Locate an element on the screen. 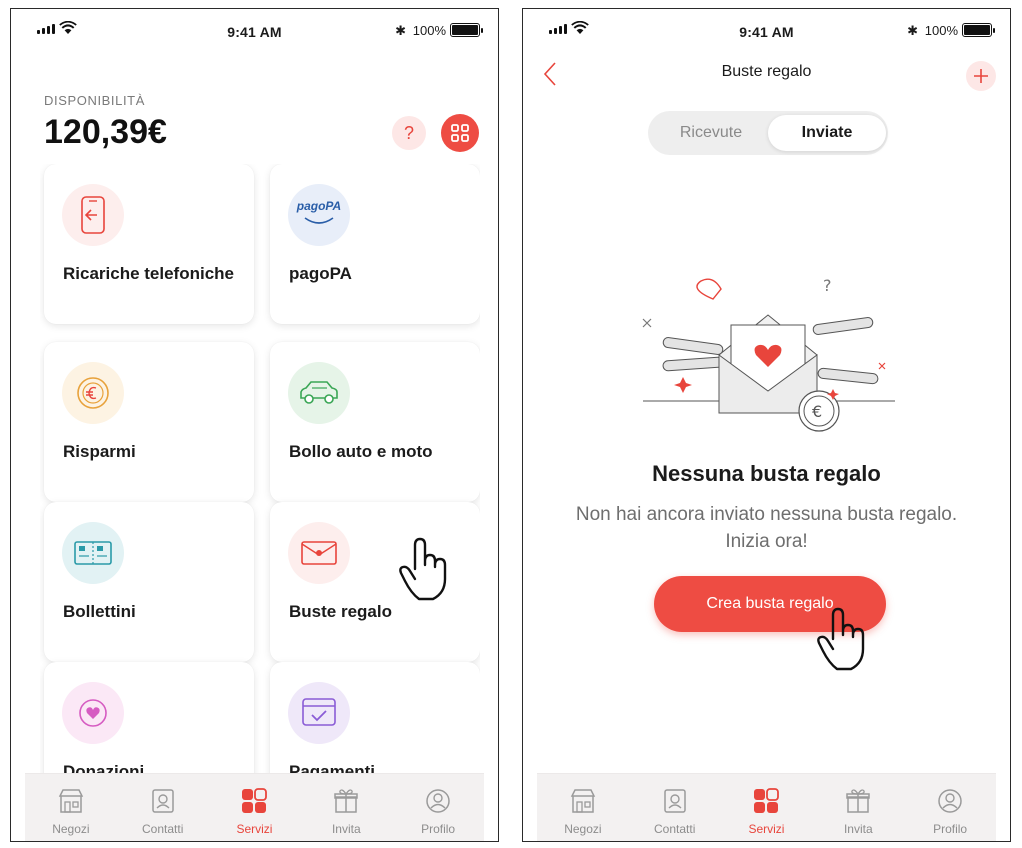  pagopa-logo-icon: pagoPA is located at coordinates (319, 215).